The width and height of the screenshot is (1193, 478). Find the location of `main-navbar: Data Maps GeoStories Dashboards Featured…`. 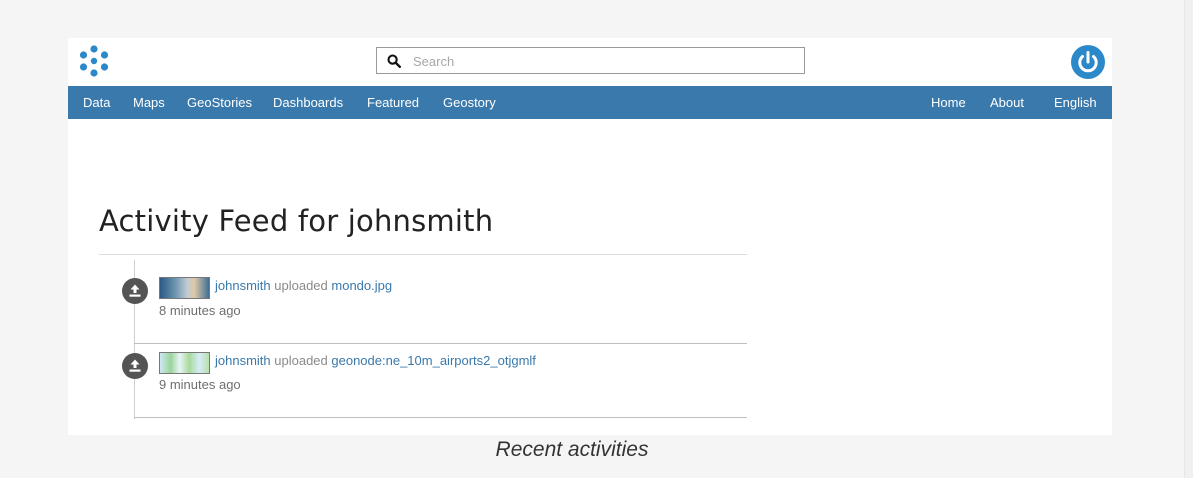

main-navbar: Data Maps GeoStories Dashboards Featured… is located at coordinates (590, 102).